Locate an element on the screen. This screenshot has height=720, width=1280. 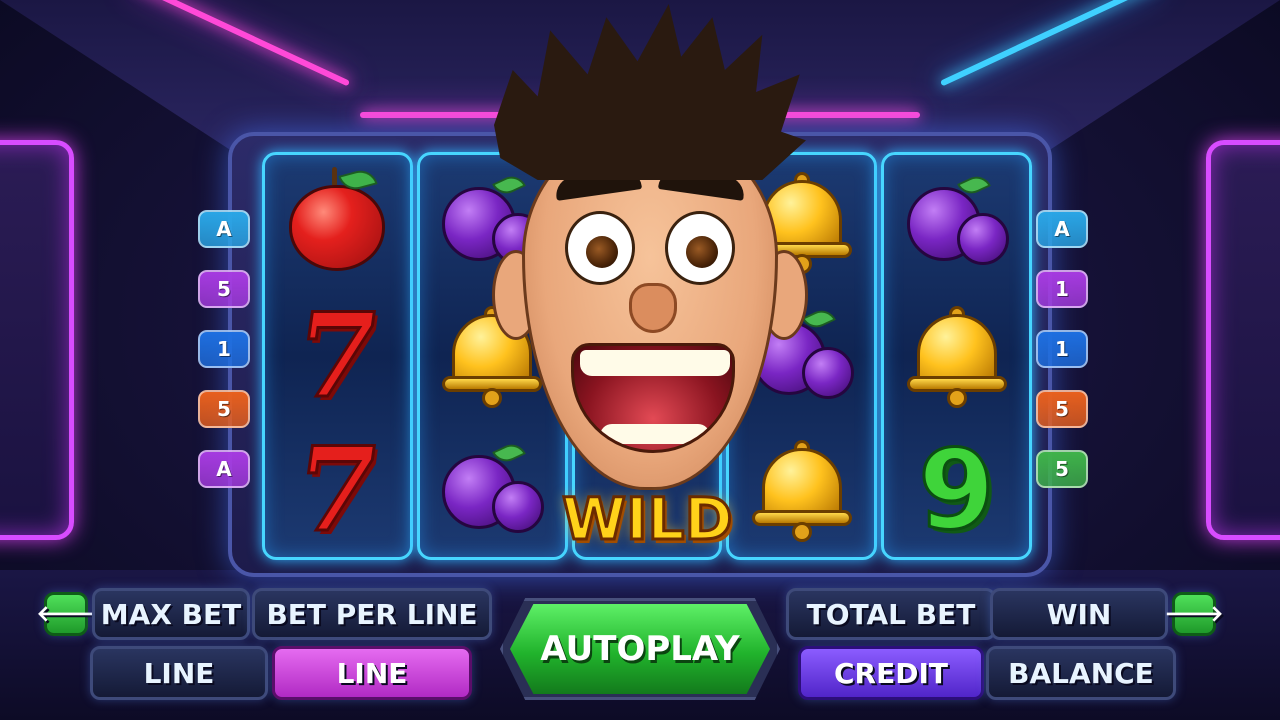
balance-button: BALANCE is located at coordinates (1081, 673).